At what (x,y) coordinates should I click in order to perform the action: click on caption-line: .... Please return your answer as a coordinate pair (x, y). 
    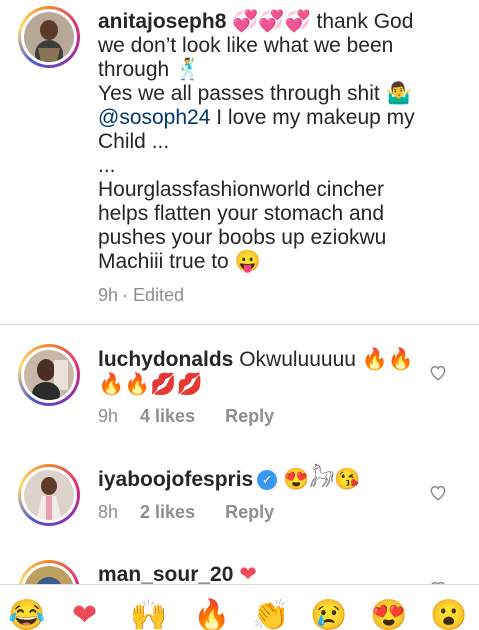
    Looking at the image, I should click on (107, 165).